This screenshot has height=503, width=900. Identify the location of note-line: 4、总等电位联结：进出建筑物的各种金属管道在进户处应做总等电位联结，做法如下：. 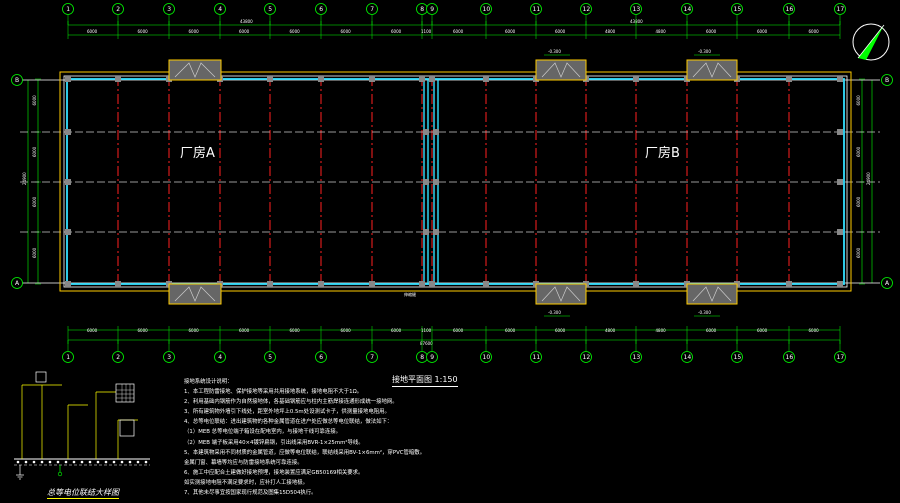
(288, 422).